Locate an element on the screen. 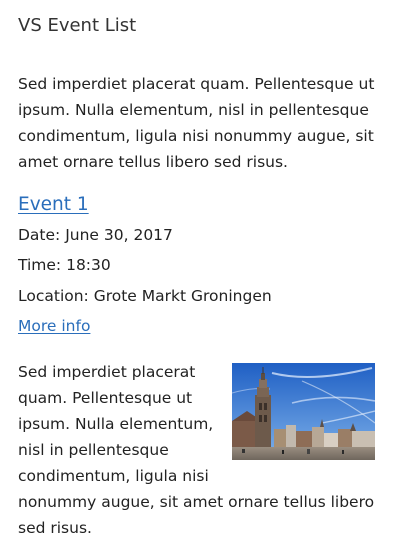 The image size is (400, 550). event-date: Date: June 30, 2017 is located at coordinates (95, 235).